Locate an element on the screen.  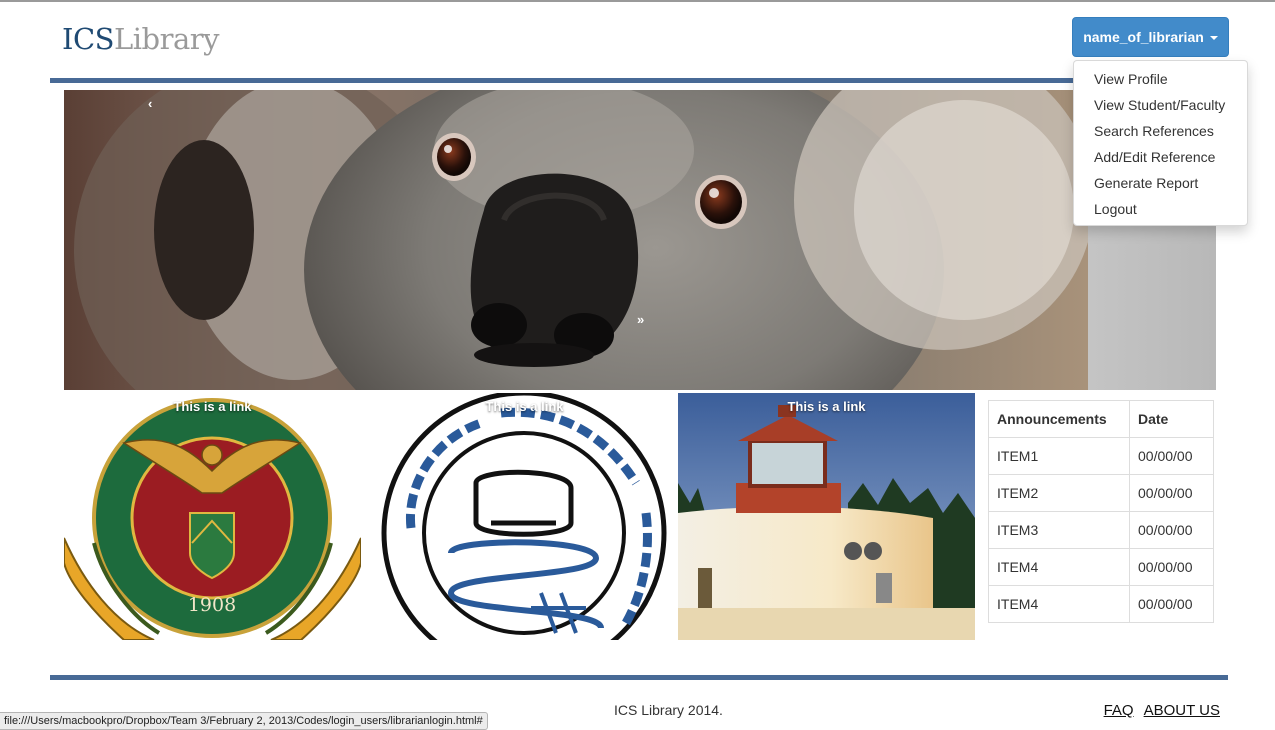
table-row: ITEM2 00/00/00 is located at coordinates (1101, 493).